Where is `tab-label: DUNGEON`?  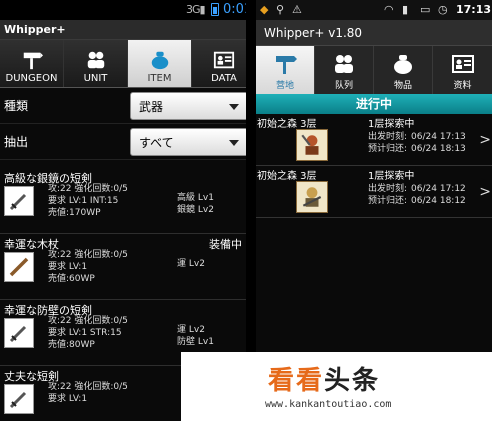 tab-label: DUNGEON is located at coordinates (31, 78).